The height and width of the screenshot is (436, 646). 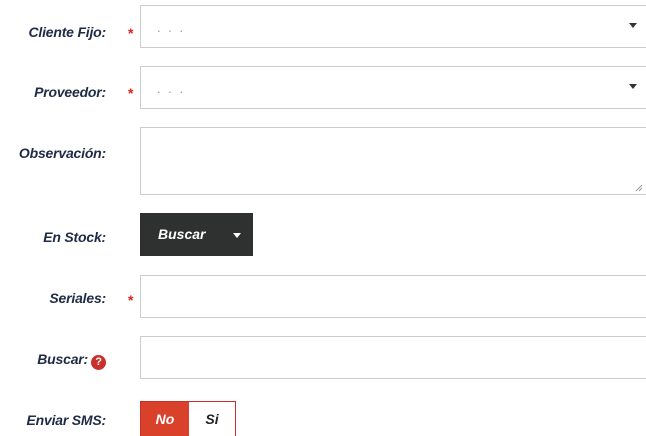 I want to click on toggle-option-si: Si, so click(x=212, y=419).